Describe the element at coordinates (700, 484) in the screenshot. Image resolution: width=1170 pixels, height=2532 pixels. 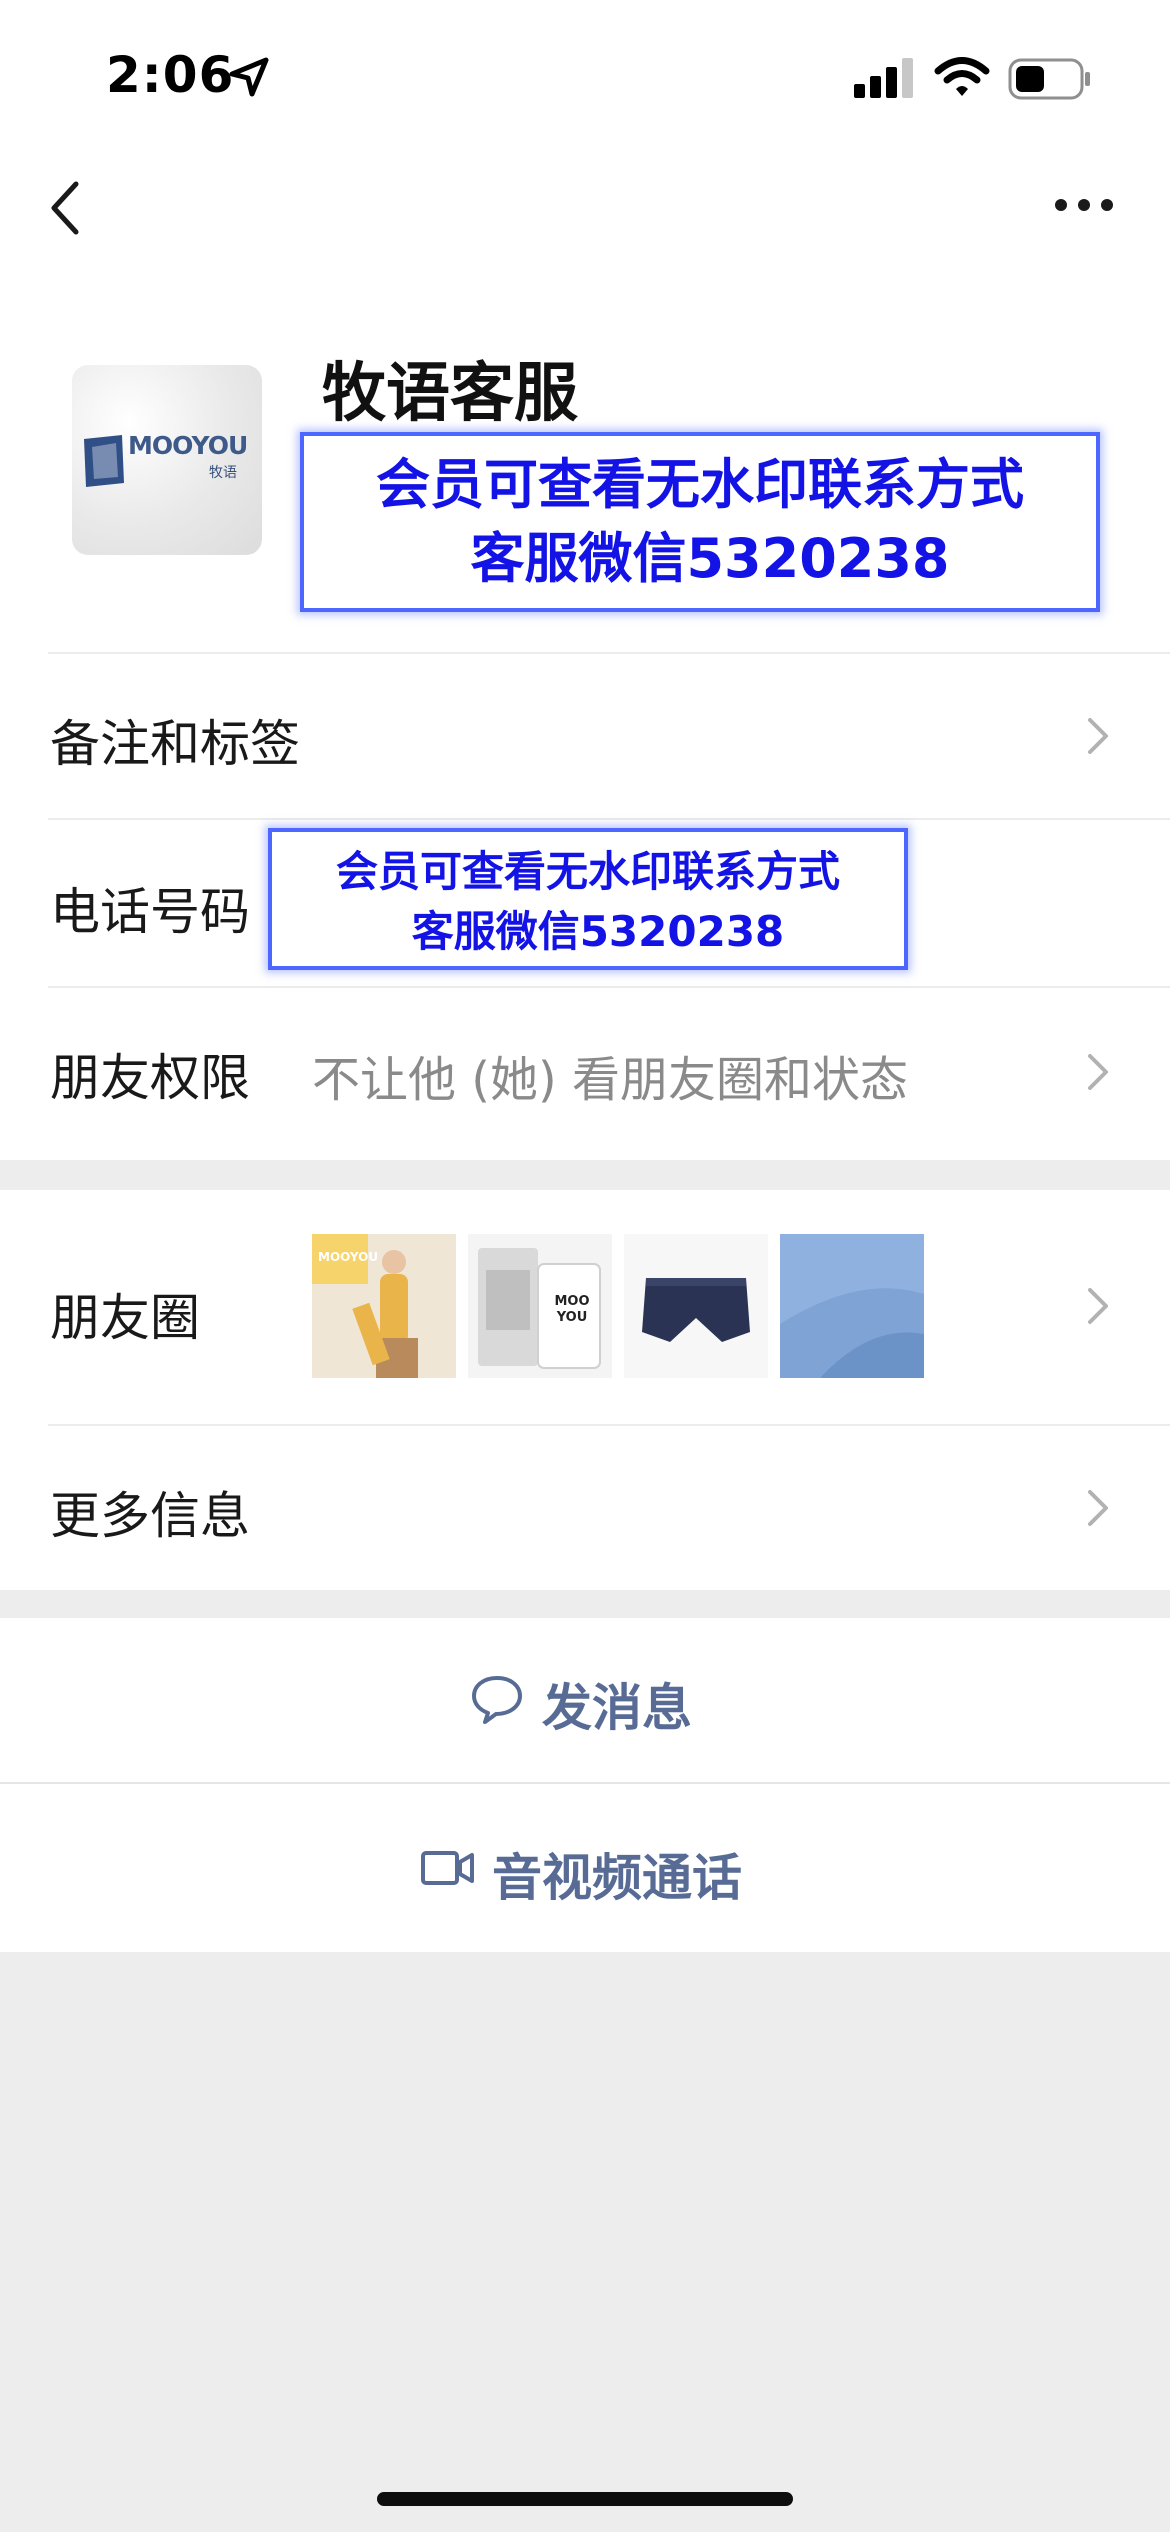
I see `watermark-line-1: 会员可查看无水印联系方式` at that location.